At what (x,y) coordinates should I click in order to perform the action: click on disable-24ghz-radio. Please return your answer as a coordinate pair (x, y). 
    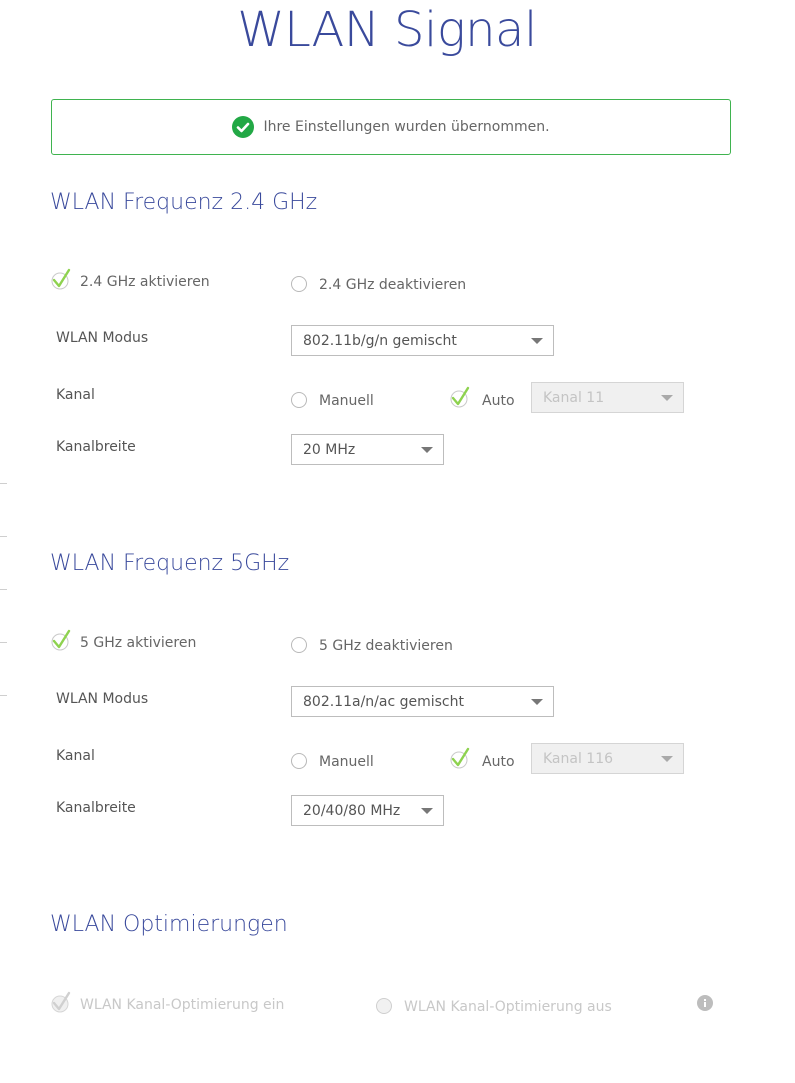
    Looking at the image, I should click on (299, 284).